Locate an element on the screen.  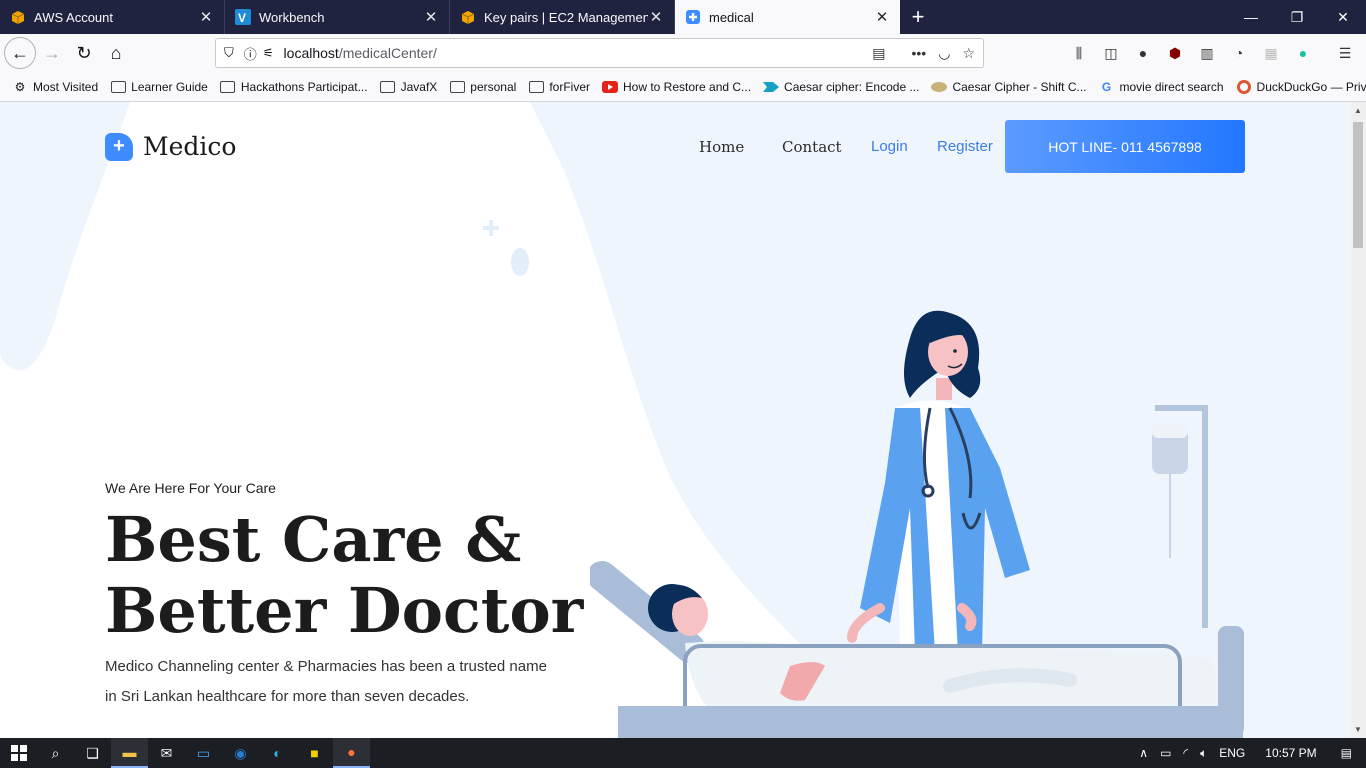
minimize-icon: — is located at coordinates (1251, 17).